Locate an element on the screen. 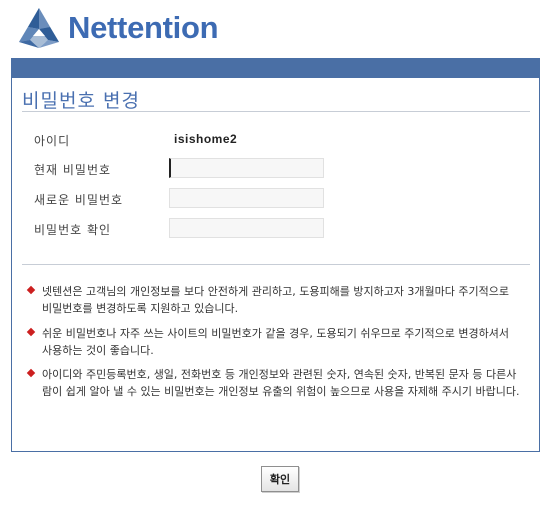  nettention-logo: Nettention is located at coordinates (117, 28).